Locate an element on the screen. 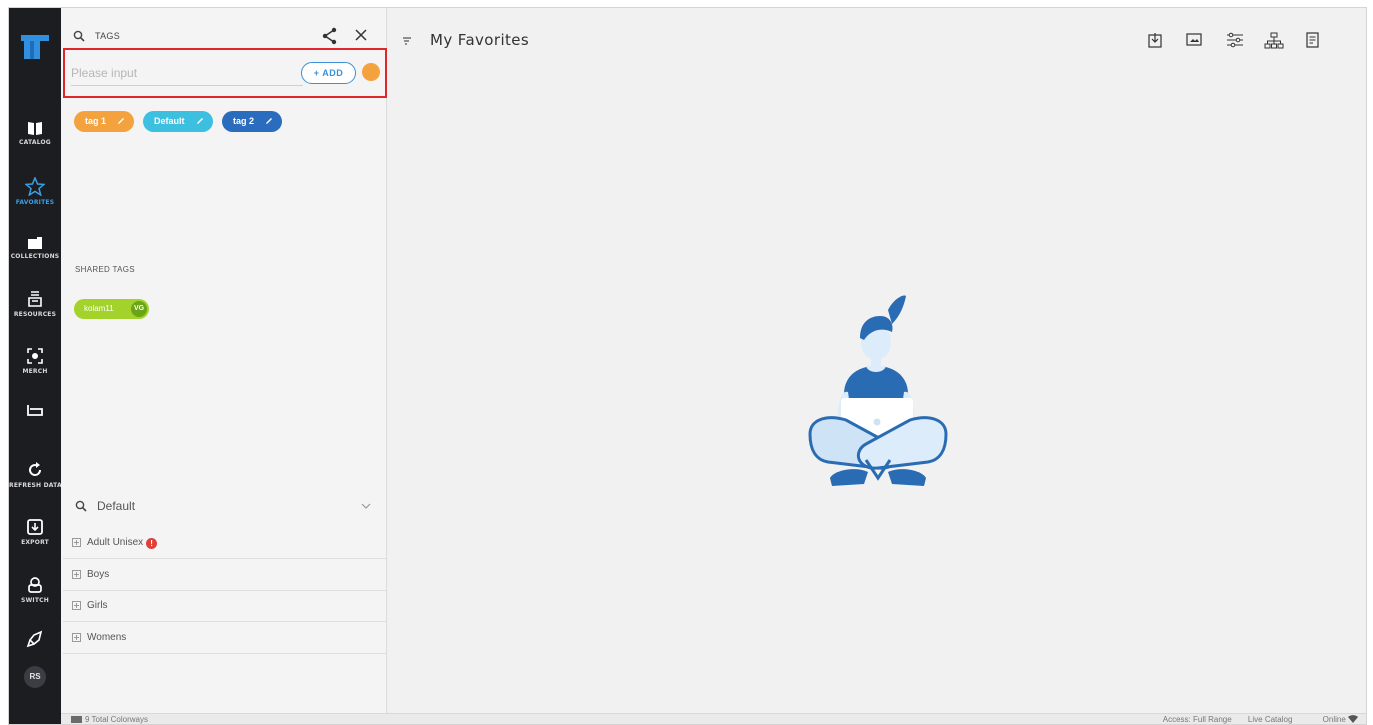 The image size is (1373, 725). warning-badge: ! is located at coordinates (152, 543).